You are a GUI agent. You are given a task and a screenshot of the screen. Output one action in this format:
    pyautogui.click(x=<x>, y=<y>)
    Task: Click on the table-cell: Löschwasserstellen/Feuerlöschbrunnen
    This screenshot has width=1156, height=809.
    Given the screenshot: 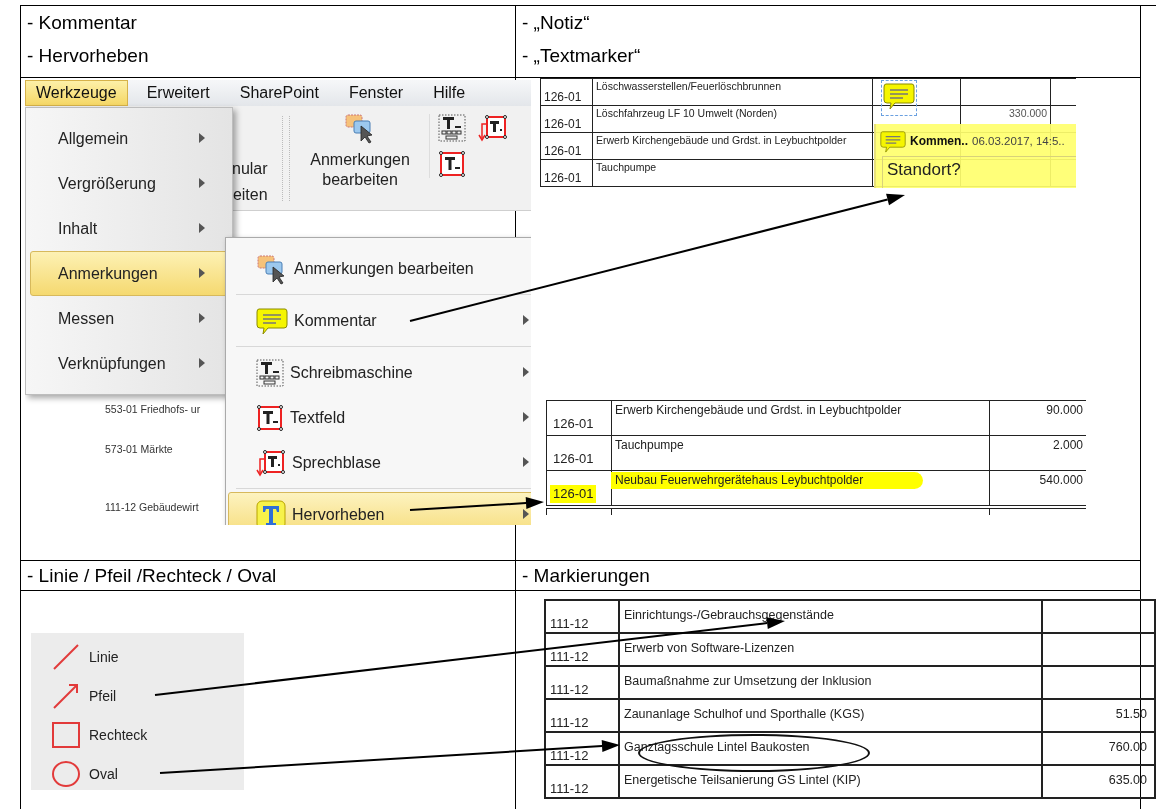 What is the action you would take?
    pyautogui.click(x=732, y=92)
    